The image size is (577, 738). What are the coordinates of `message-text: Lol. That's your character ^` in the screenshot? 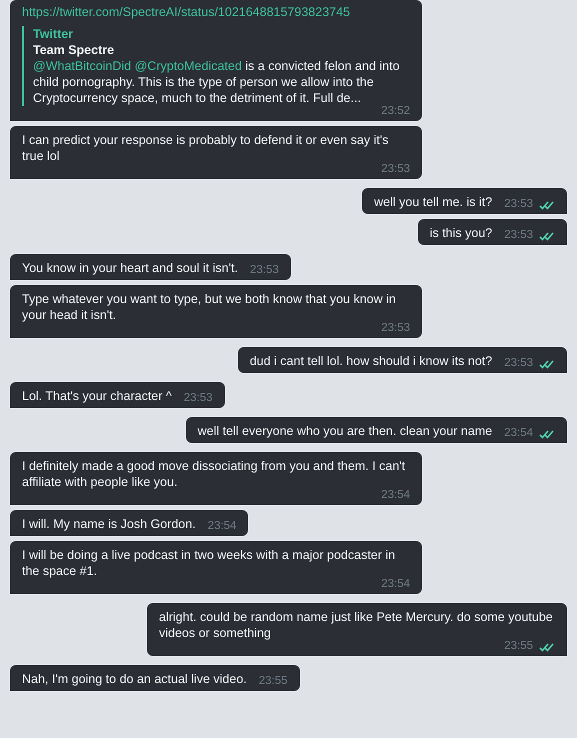 It's located at (97, 396).